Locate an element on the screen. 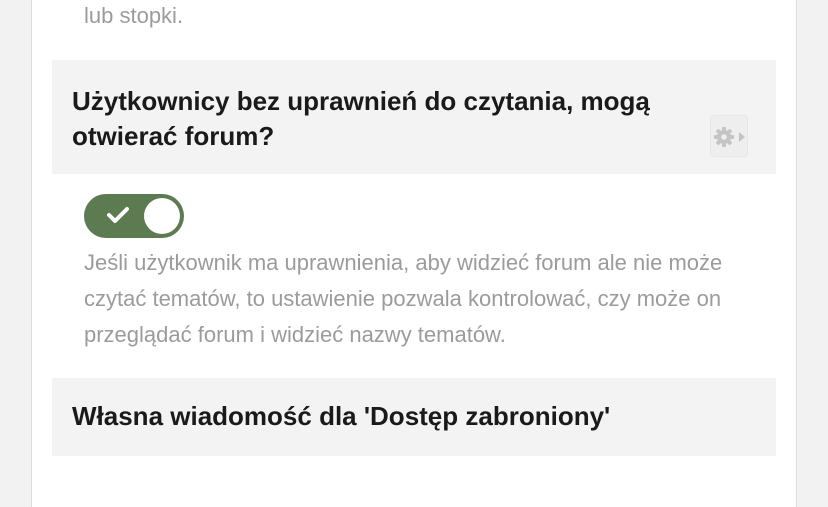 The height and width of the screenshot is (507, 828). setting-header-access-denied-message: Własna wiadomość dla 'Dostęp zabroniony' is located at coordinates (414, 417).